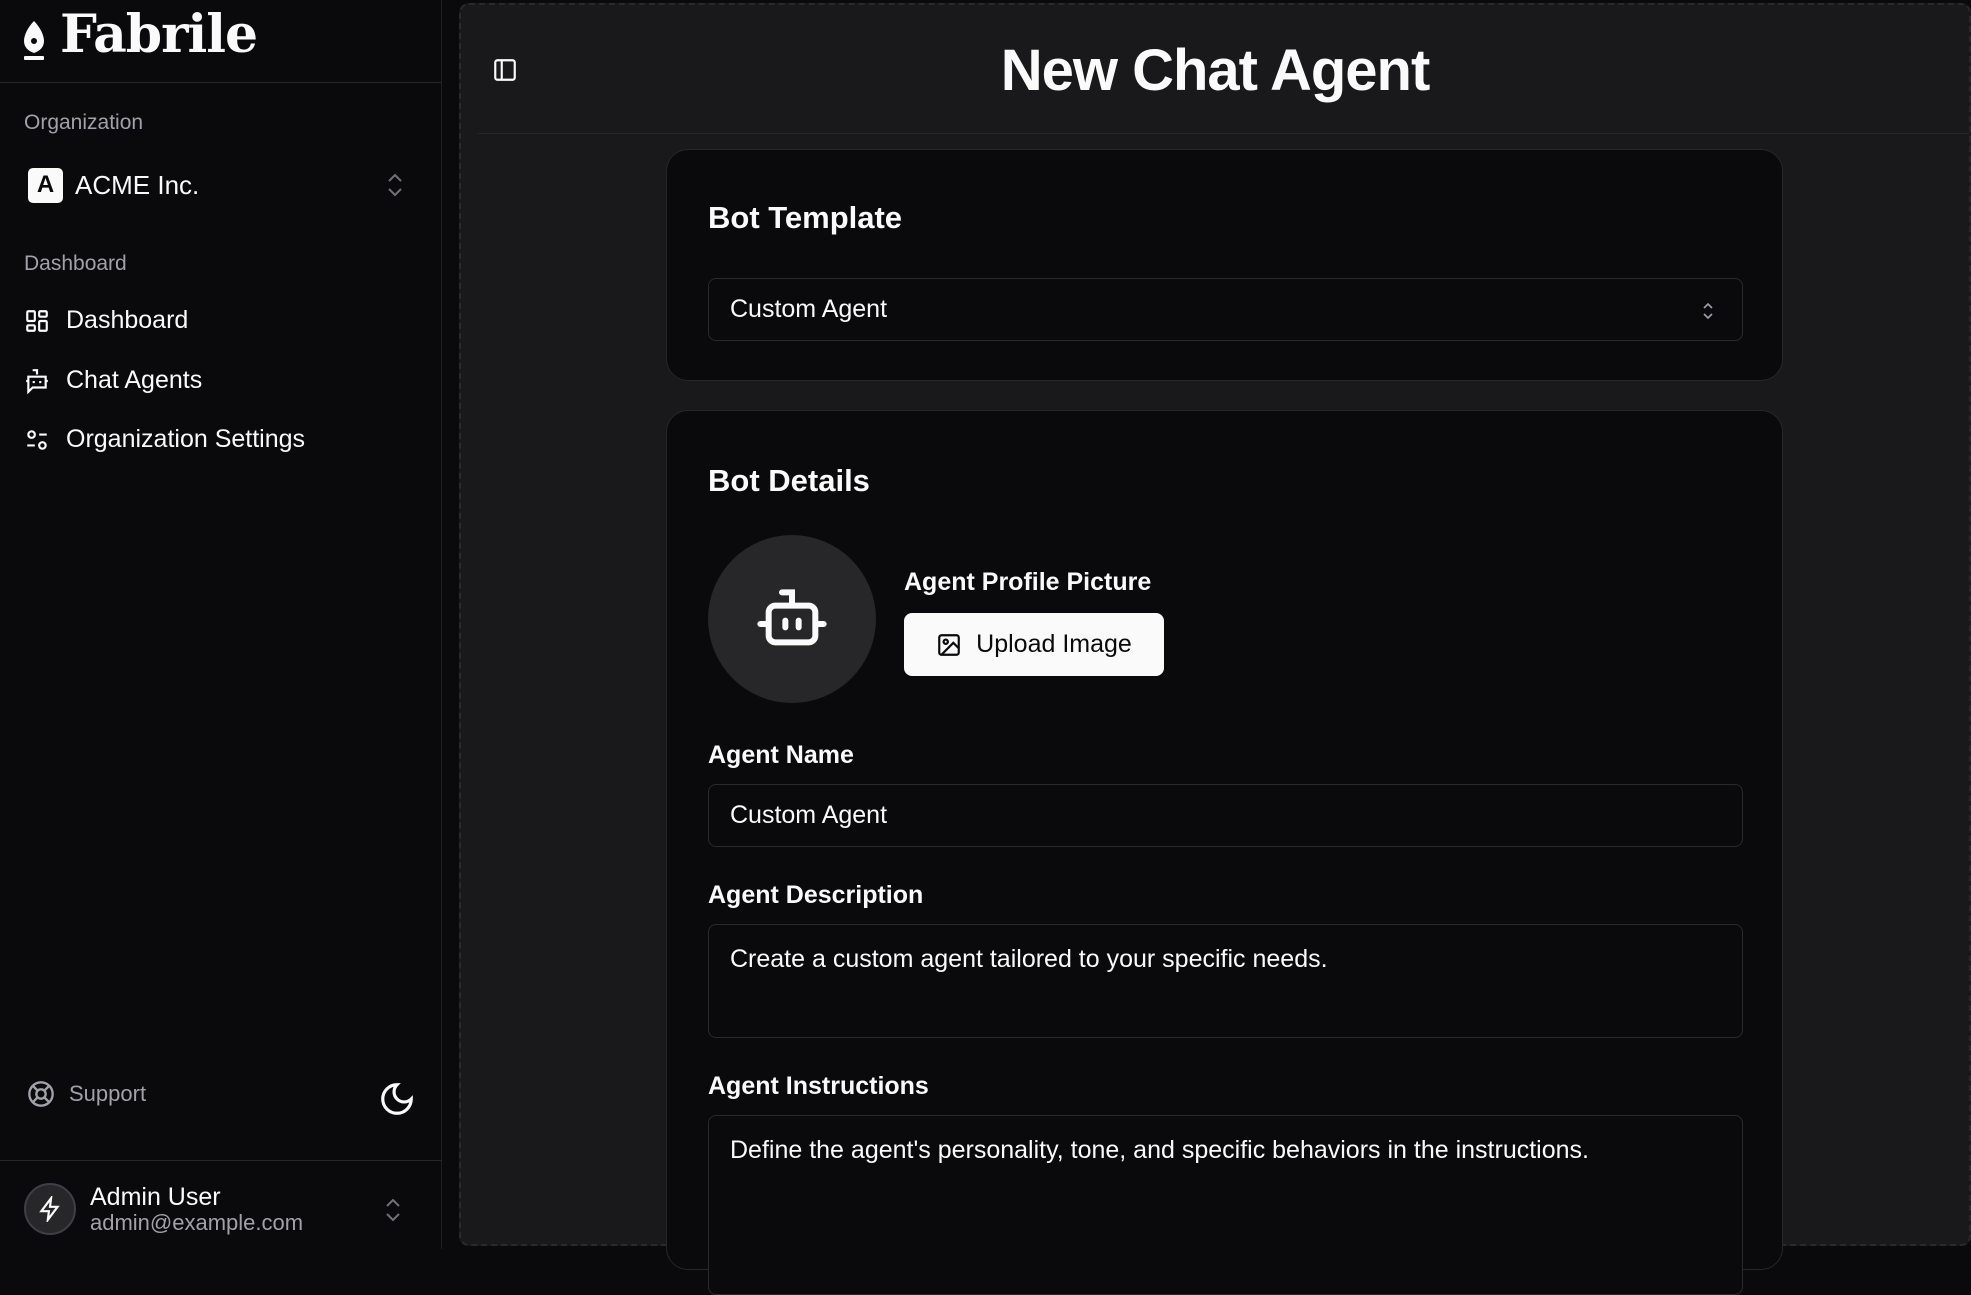  What do you see at coordinates (41, 1094) in the screenshot?
I see `life-buoy-icon` at bounding box center [41, 1094].